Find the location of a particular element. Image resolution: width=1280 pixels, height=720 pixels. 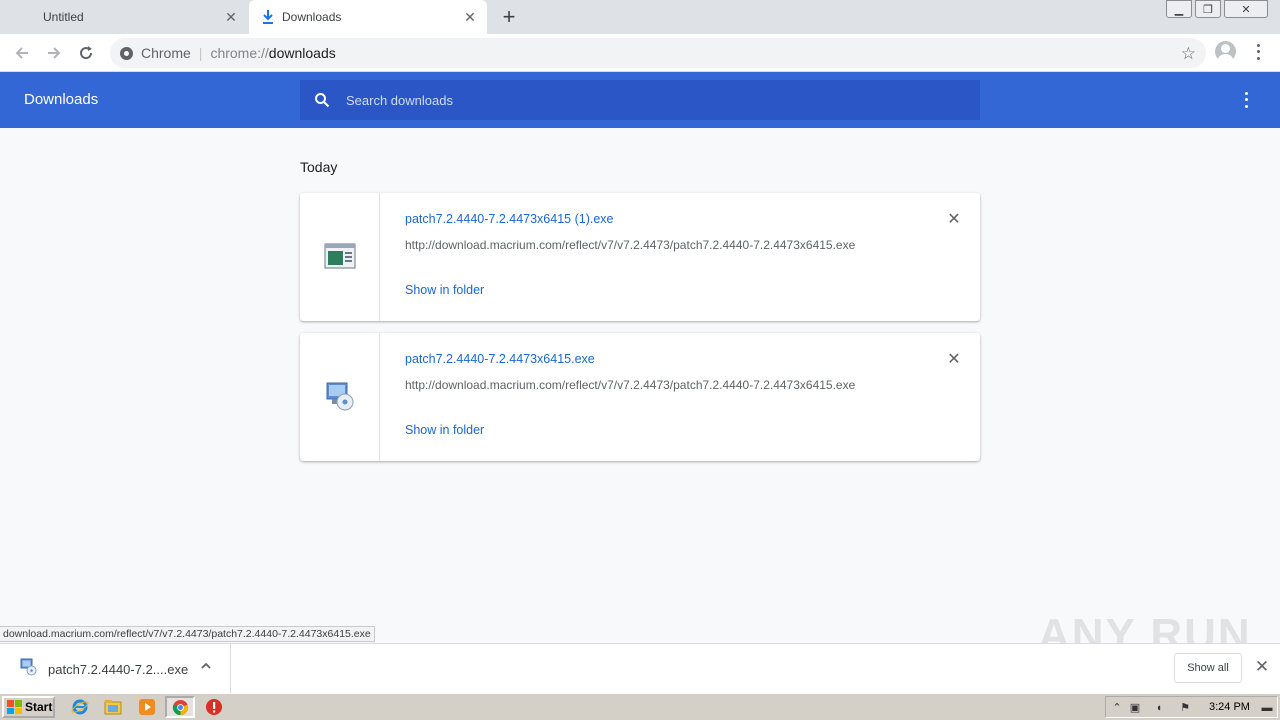

page-title: Downloads is located at coordinates (61, 99).